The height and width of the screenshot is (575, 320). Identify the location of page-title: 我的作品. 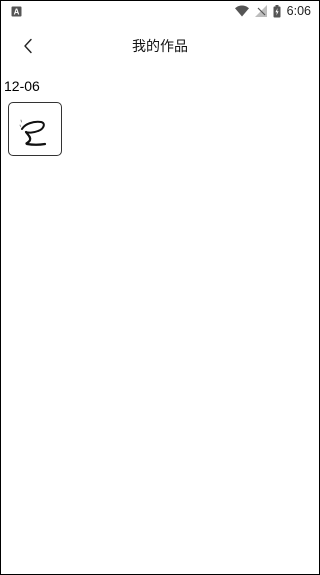
(160, 47).